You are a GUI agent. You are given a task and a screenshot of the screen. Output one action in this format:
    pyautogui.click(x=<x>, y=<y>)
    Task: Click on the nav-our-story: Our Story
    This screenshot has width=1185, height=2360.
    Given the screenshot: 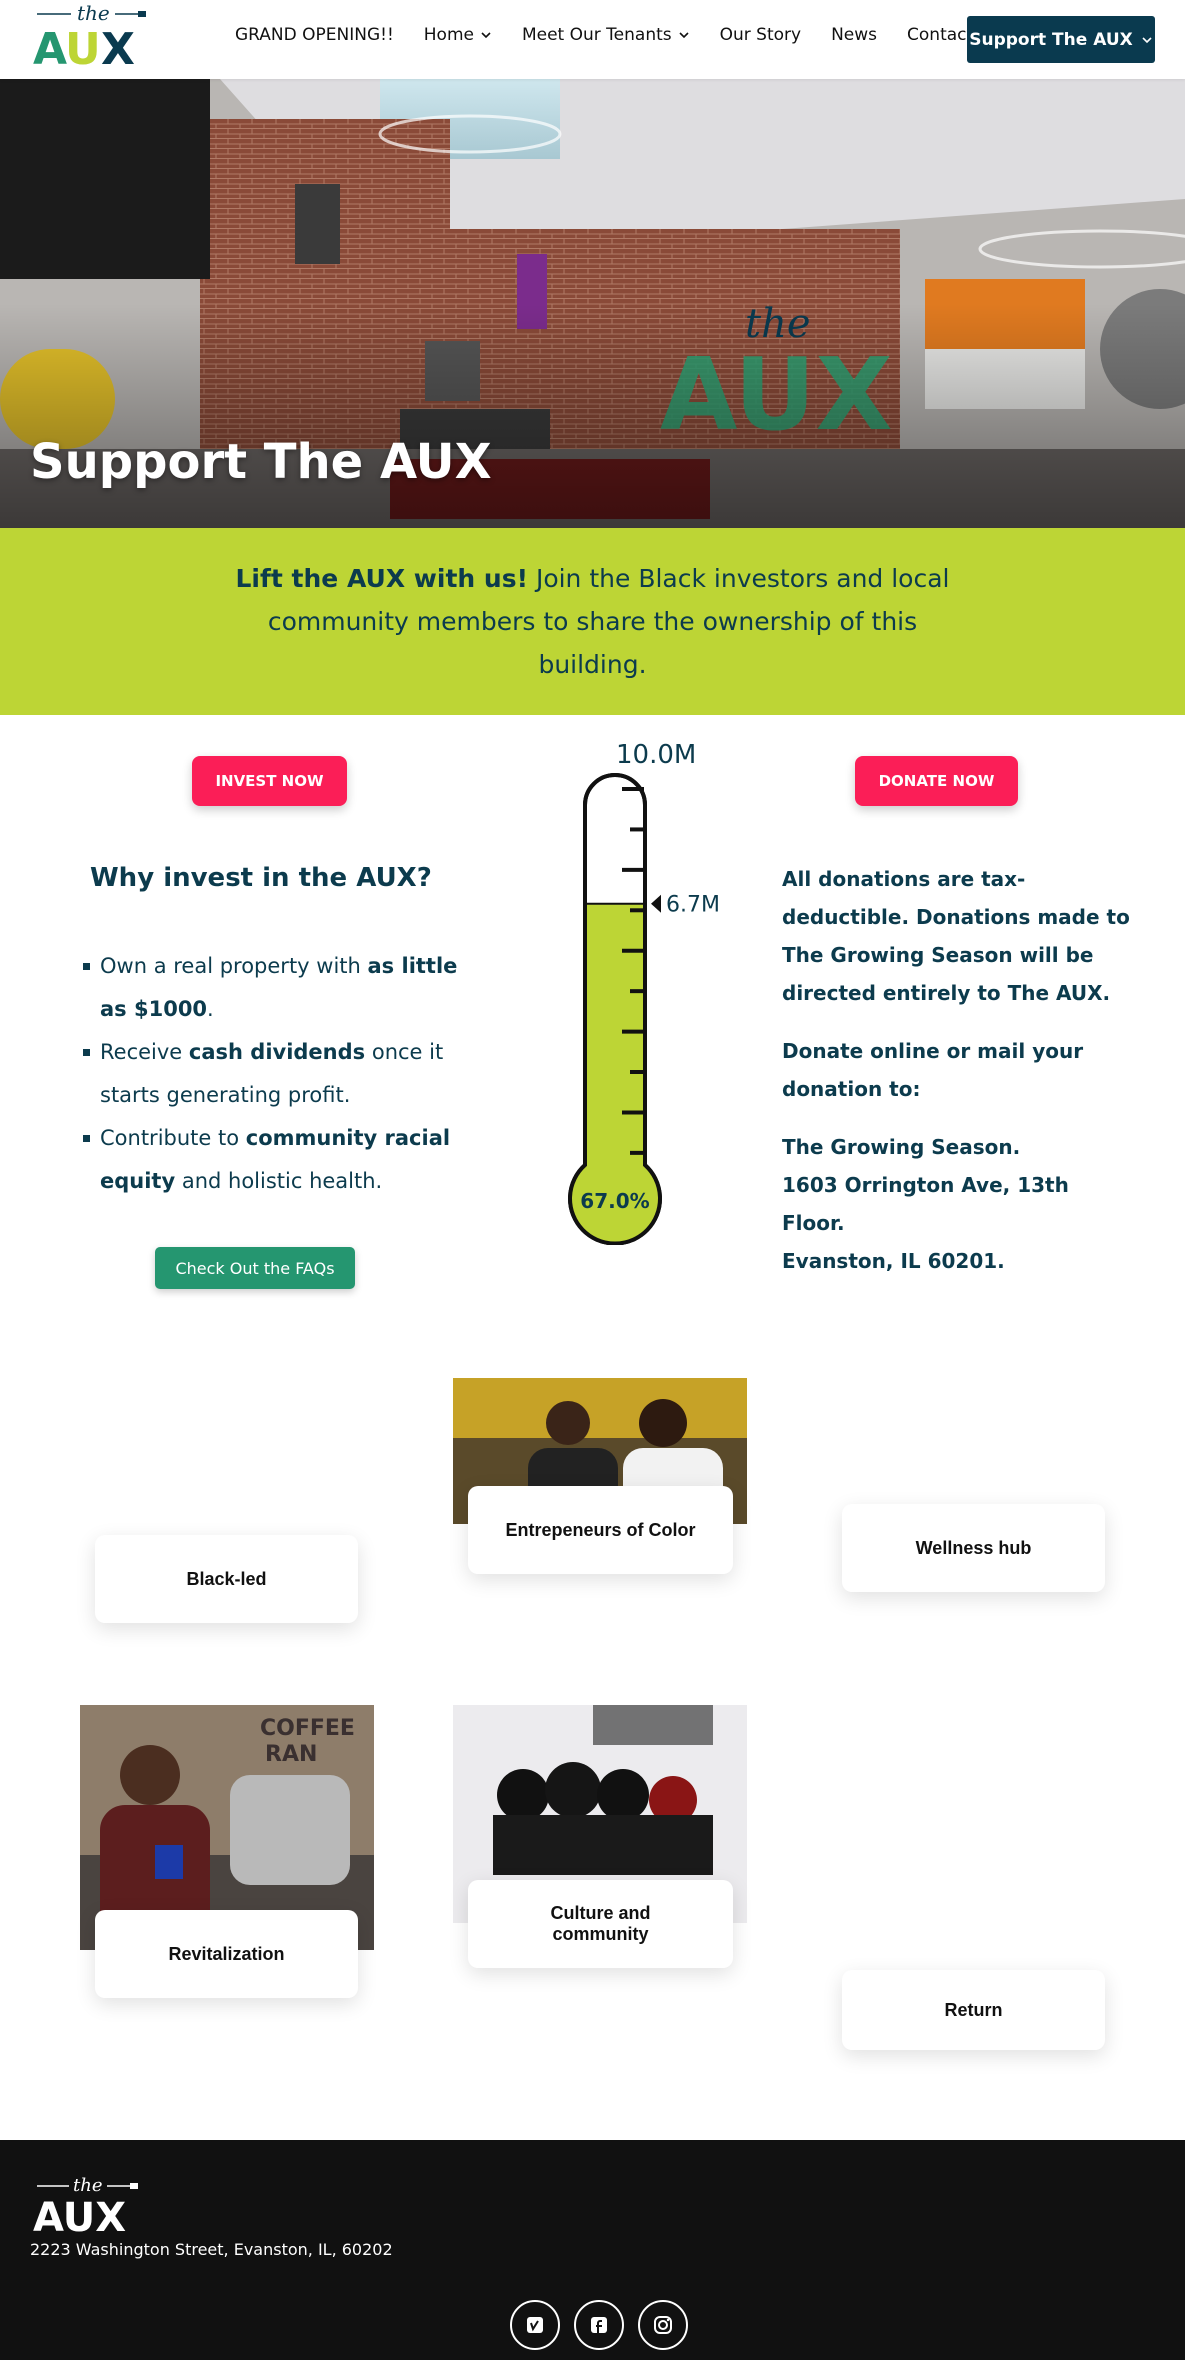 What is the action you would take?
    pyautogui.click(x=760, y=35)
    